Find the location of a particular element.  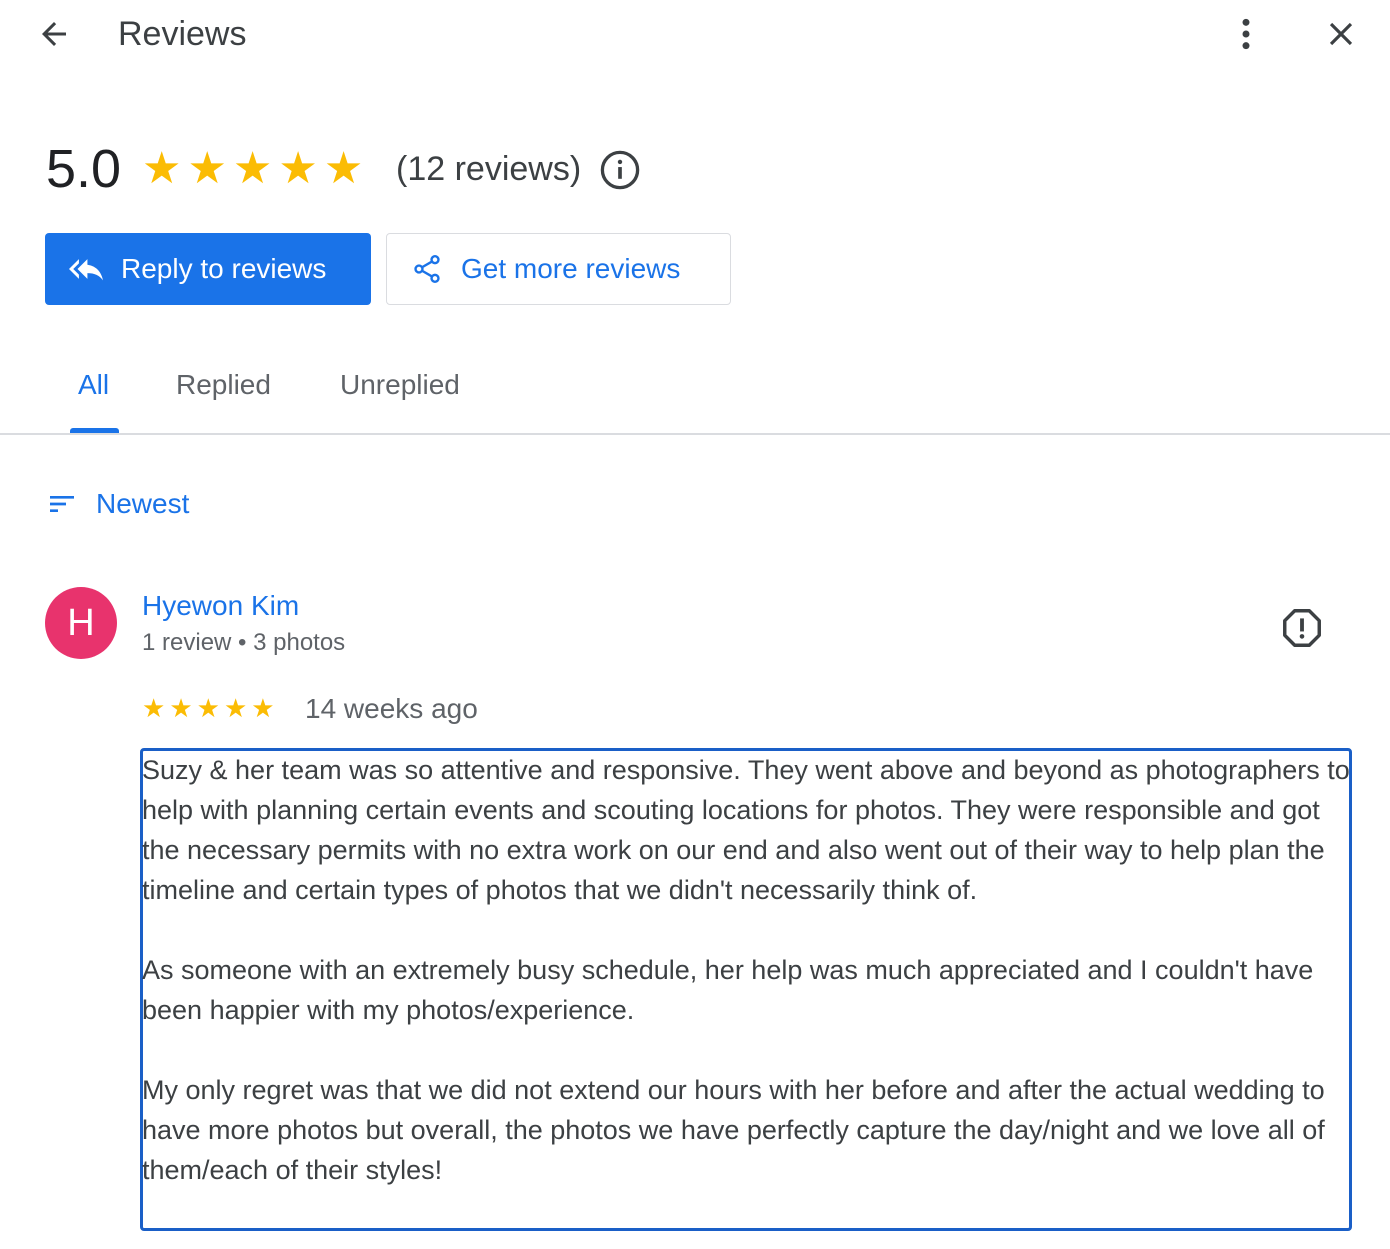

reply-to-reviews-button: Reply to reviews is located at coordinates (208, 269).